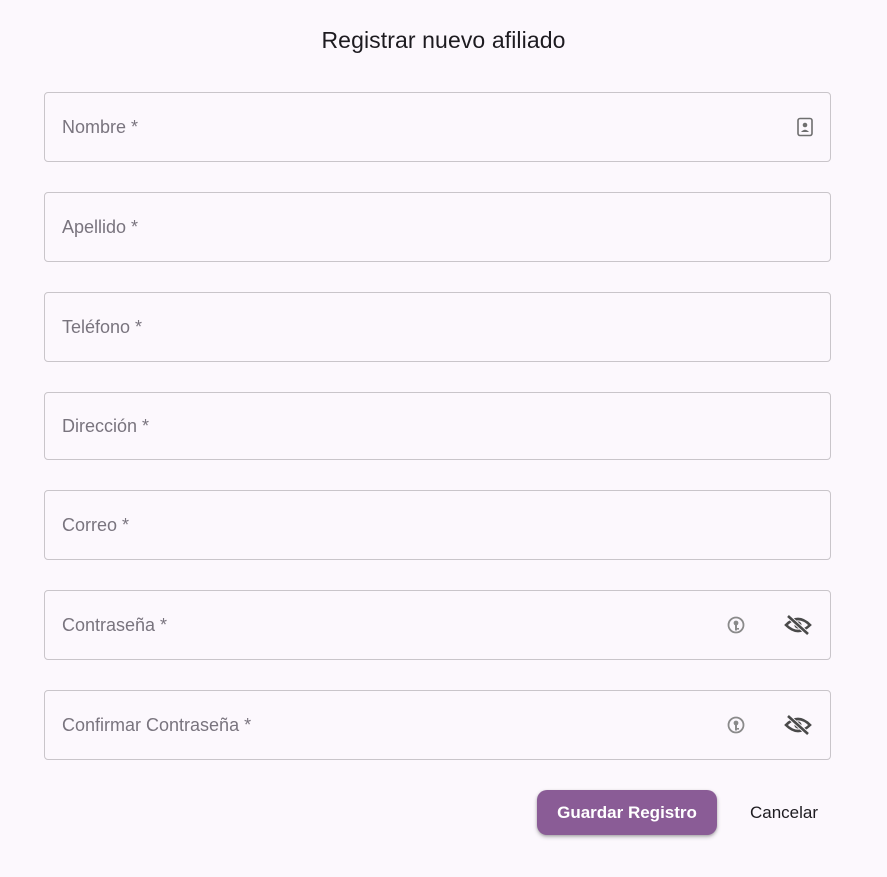 The image size is (887, 877). I want to click on apellido-input, so click(437, 227).